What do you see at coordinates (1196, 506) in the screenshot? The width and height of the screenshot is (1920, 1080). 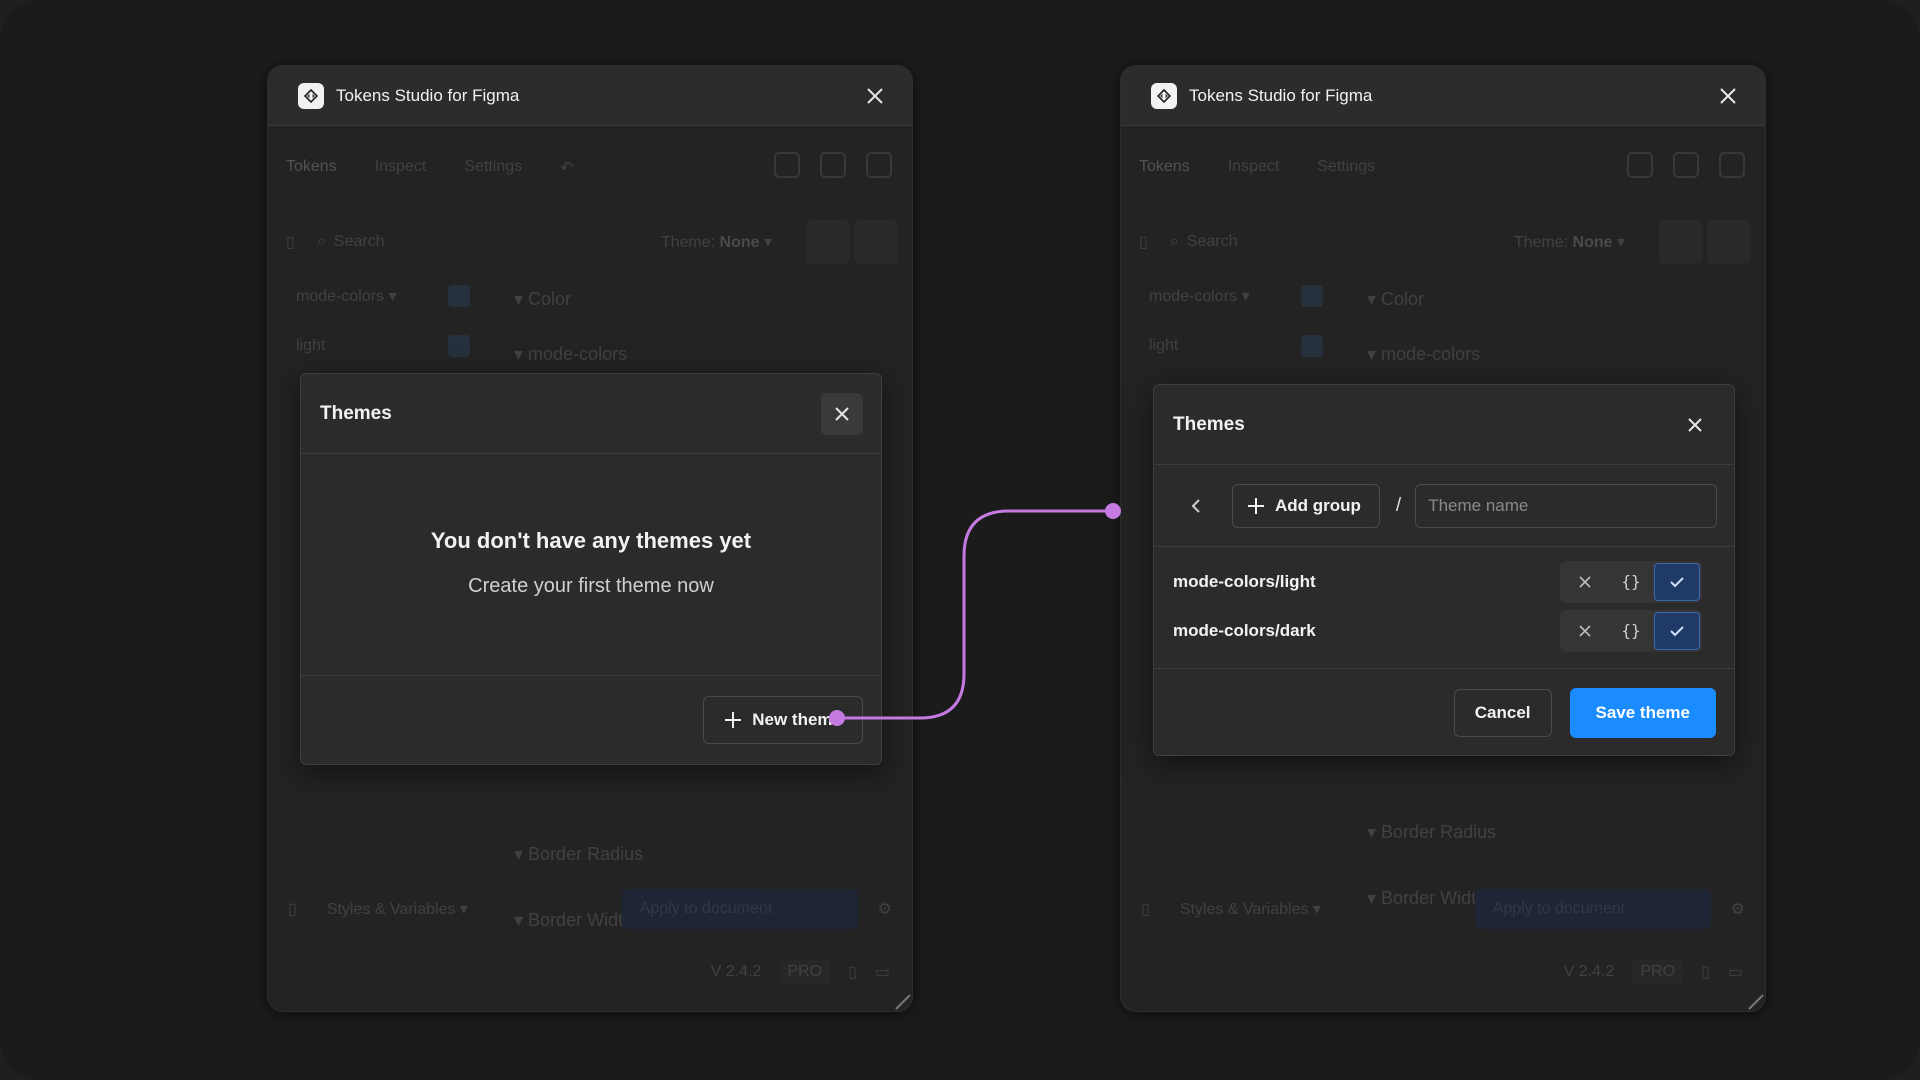 I see `back-chevron-icon` at bounding box center [1196, 506].